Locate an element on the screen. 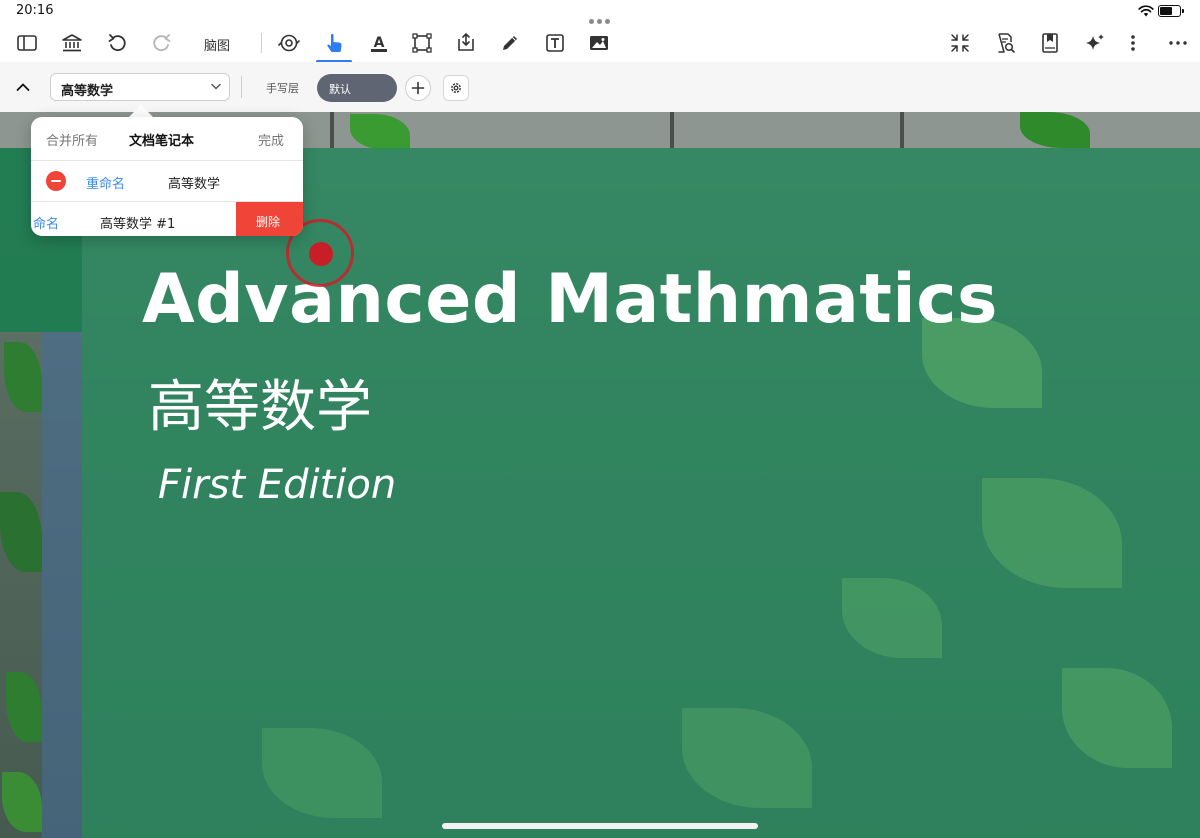 The width and height of the screenshot is (1200, 838). cover-title: Advanced Mathmatics is located at coordinates (570, 299).